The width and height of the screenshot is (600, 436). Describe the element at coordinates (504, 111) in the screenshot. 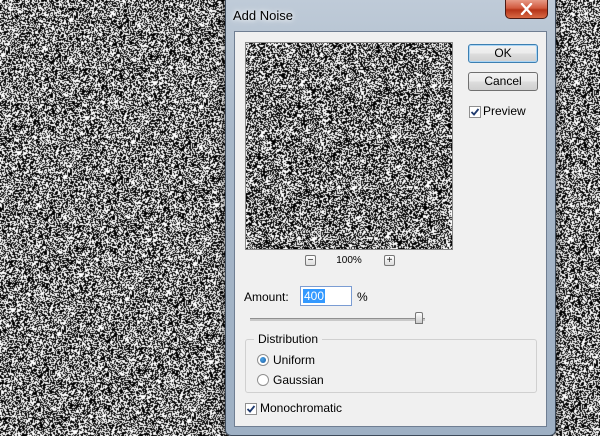

I see `preview-label: Preview` at that location.